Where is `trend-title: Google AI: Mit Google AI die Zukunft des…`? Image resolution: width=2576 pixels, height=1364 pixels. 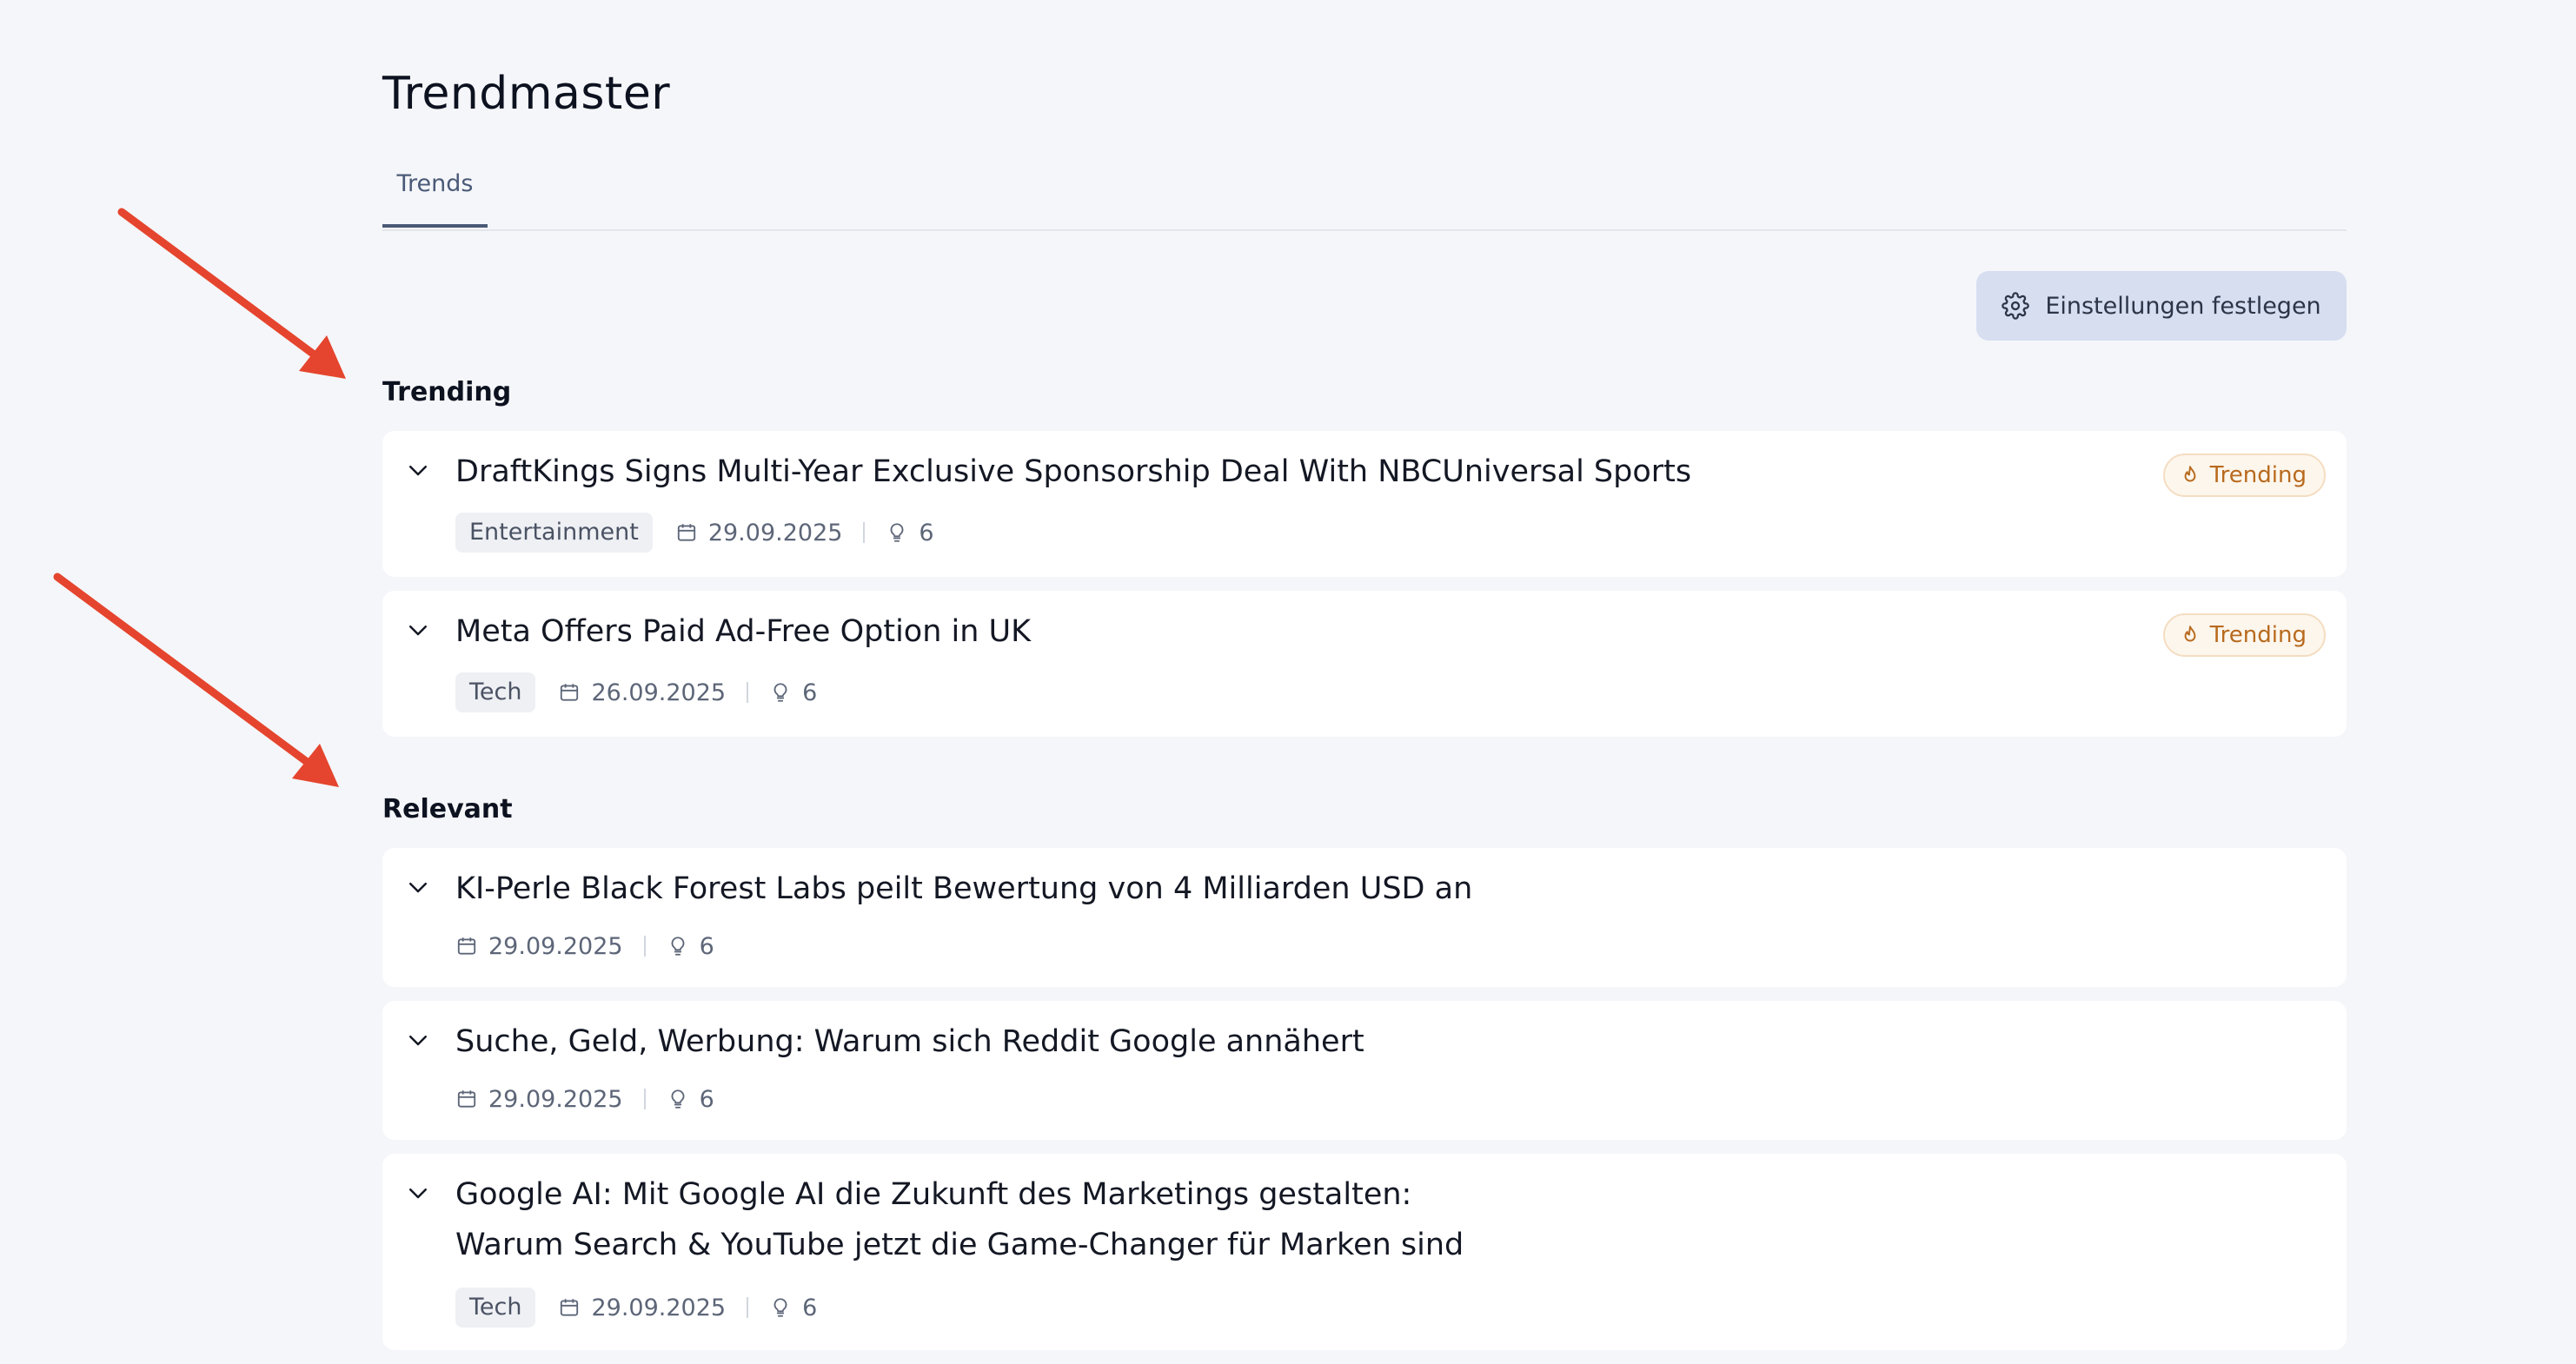 trend-title: Google AI: Mit Google AI die Zukunft des… is located at coordinates (959, 1219).